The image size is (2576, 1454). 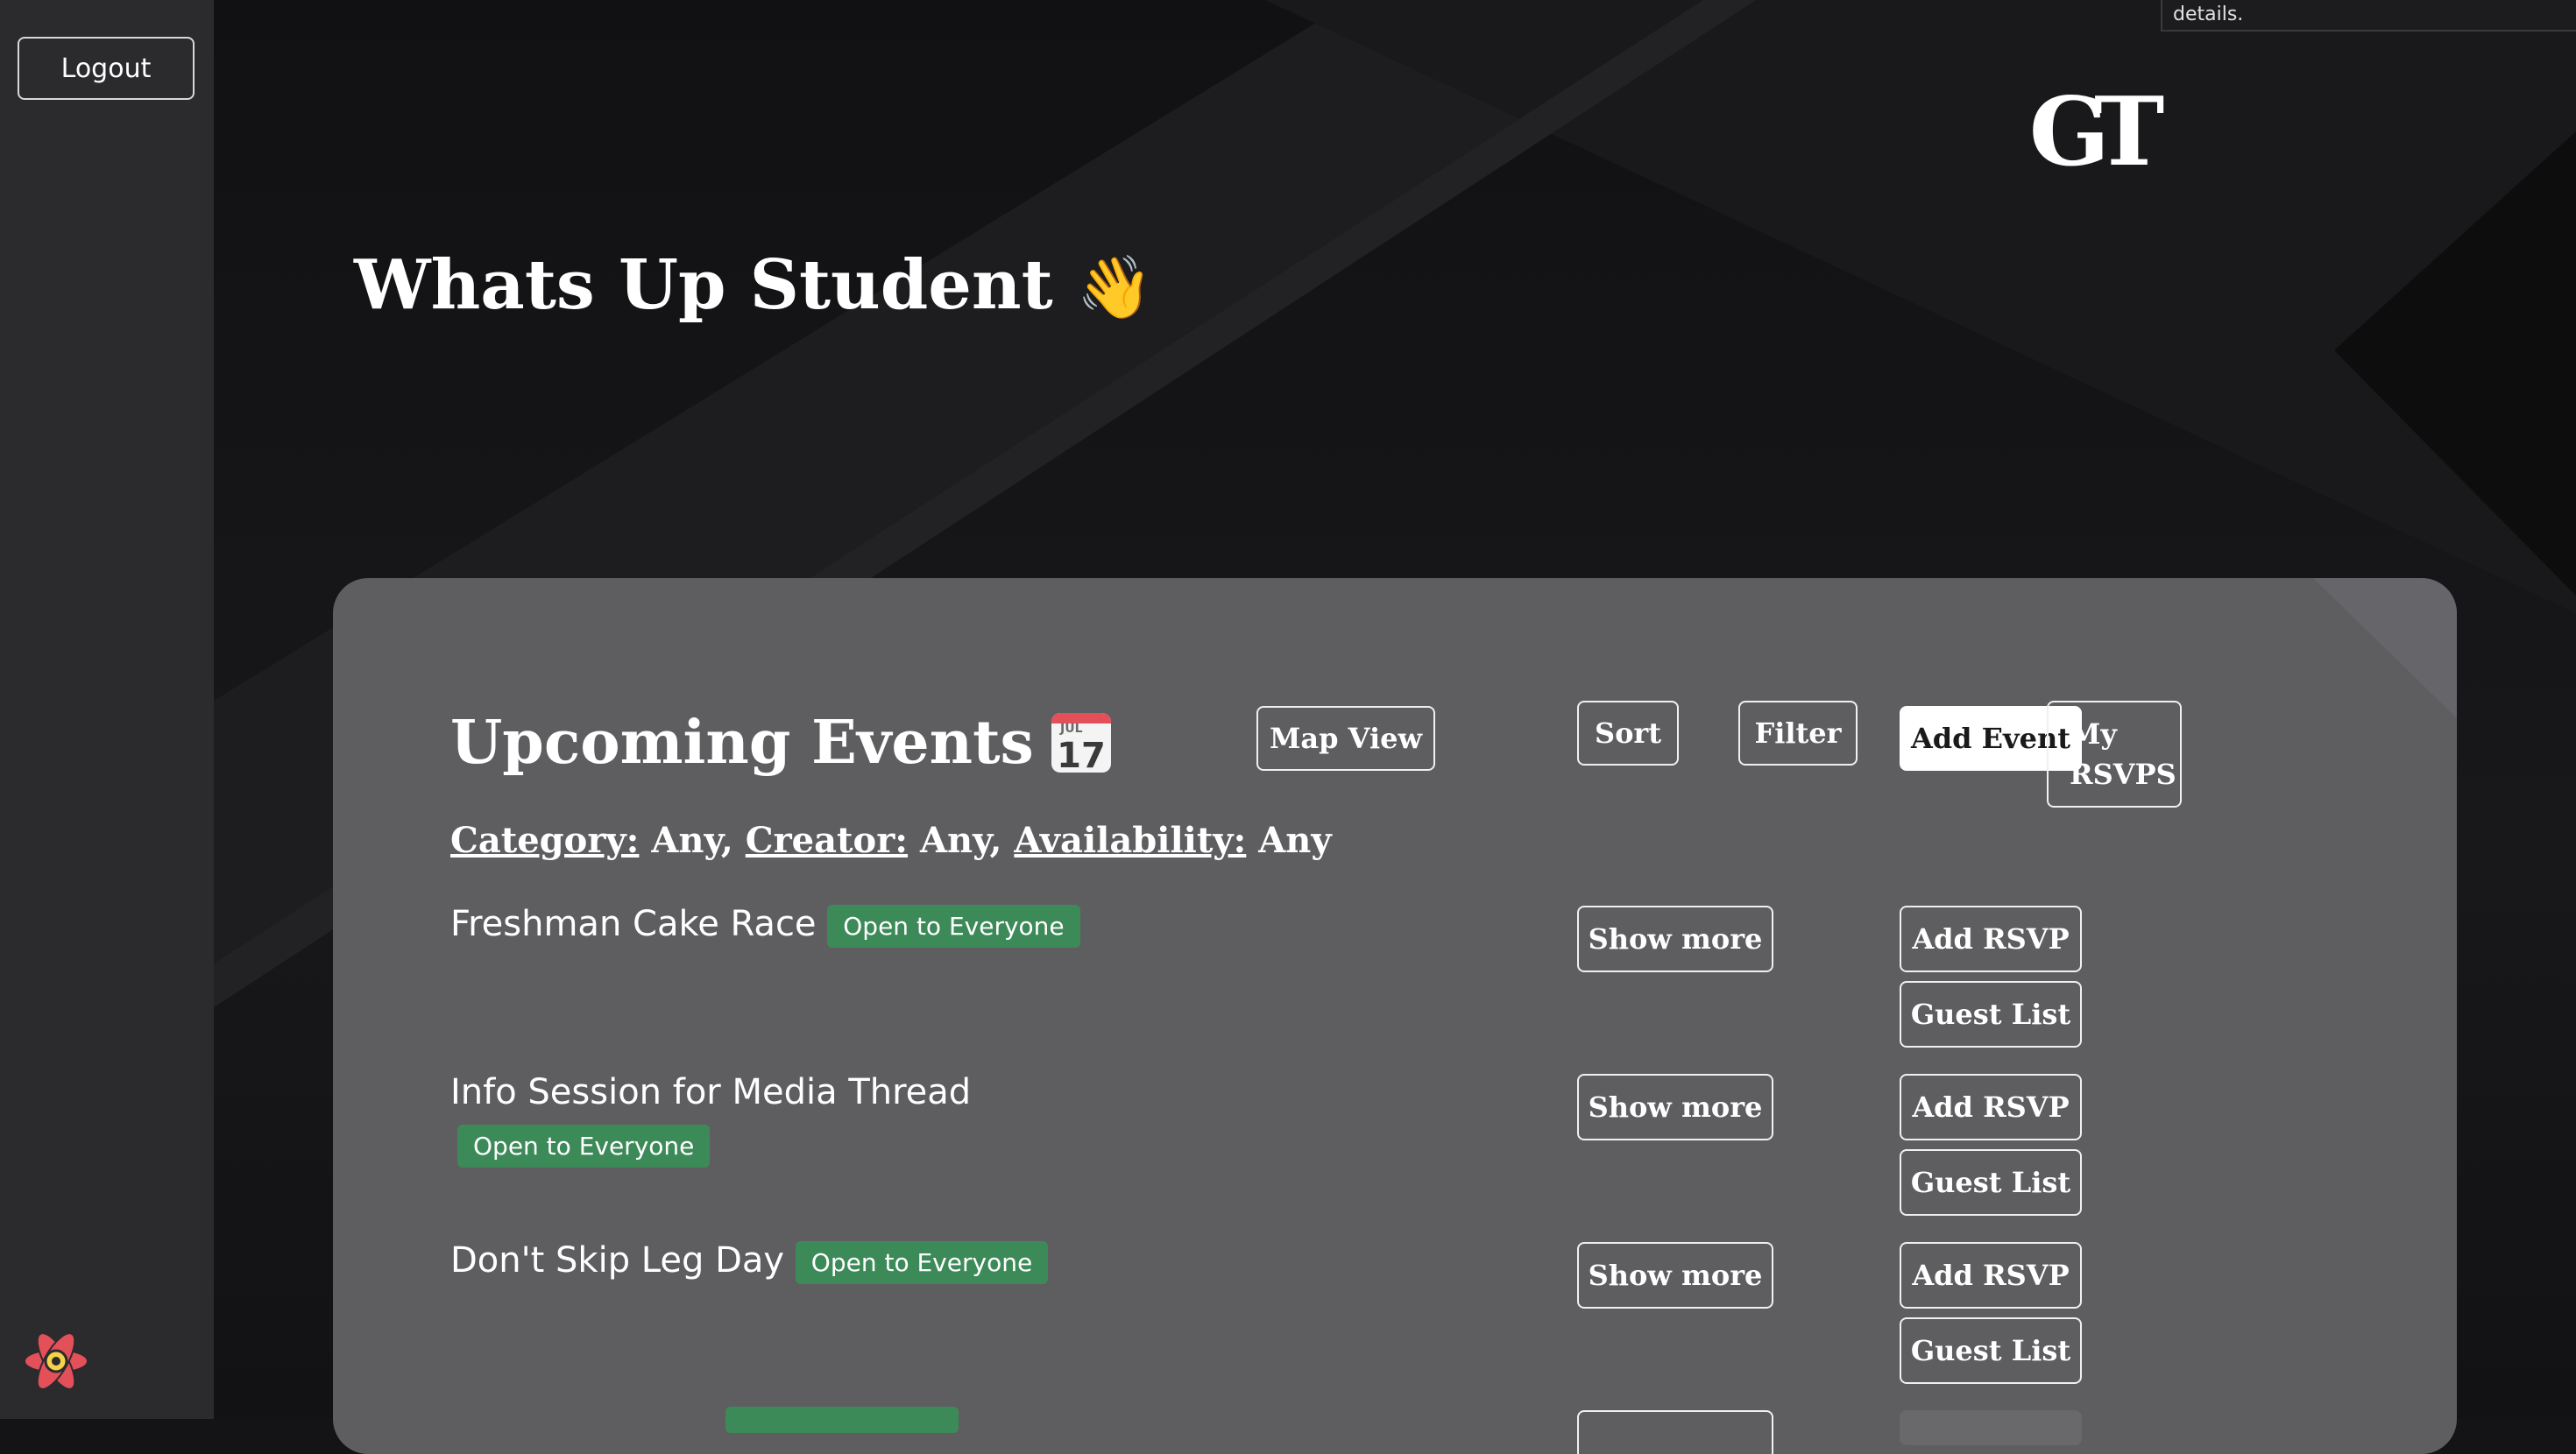 I want to click on gt-logo-text: GT, so click(x=2096, y=132).